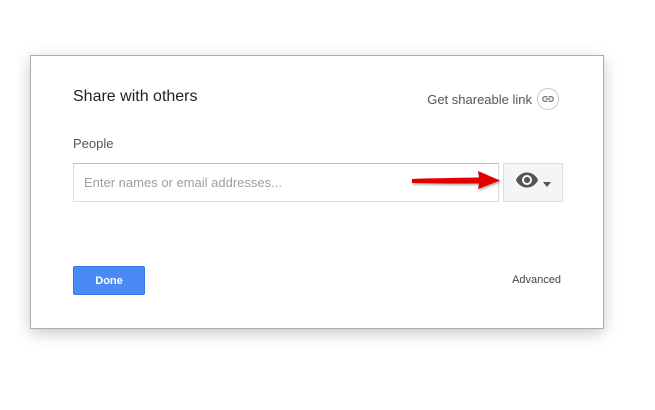 The image size is (655, 410). Describe the element at coordinates (109, 280) in the screenshot. I see `done-button: Done` at that location.